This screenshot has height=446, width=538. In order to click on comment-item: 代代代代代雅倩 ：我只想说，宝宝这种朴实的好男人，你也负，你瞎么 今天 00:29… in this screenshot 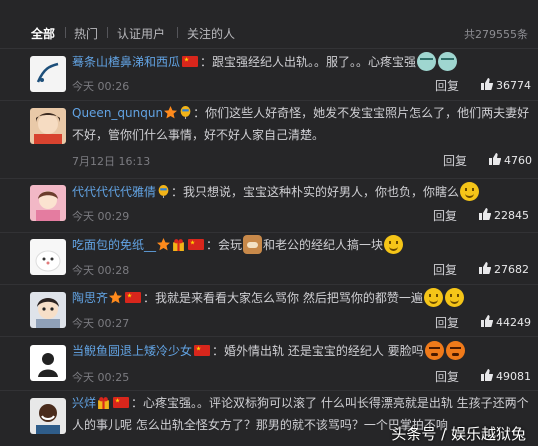, I will do `click(269, 205)`.